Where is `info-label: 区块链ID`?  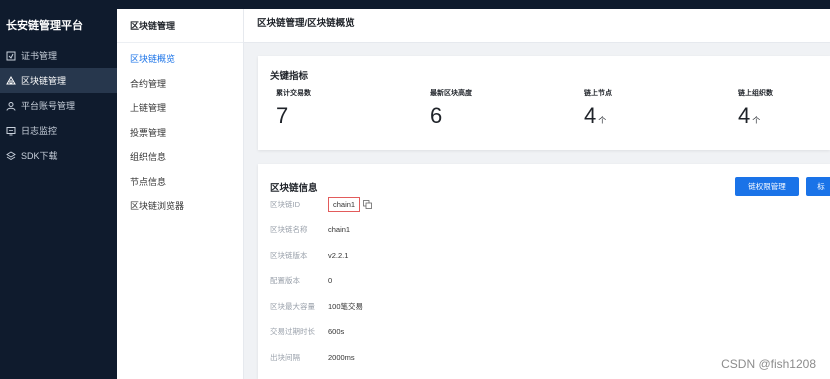 info-label: 区块链ID is located at coordinates (285, 204).